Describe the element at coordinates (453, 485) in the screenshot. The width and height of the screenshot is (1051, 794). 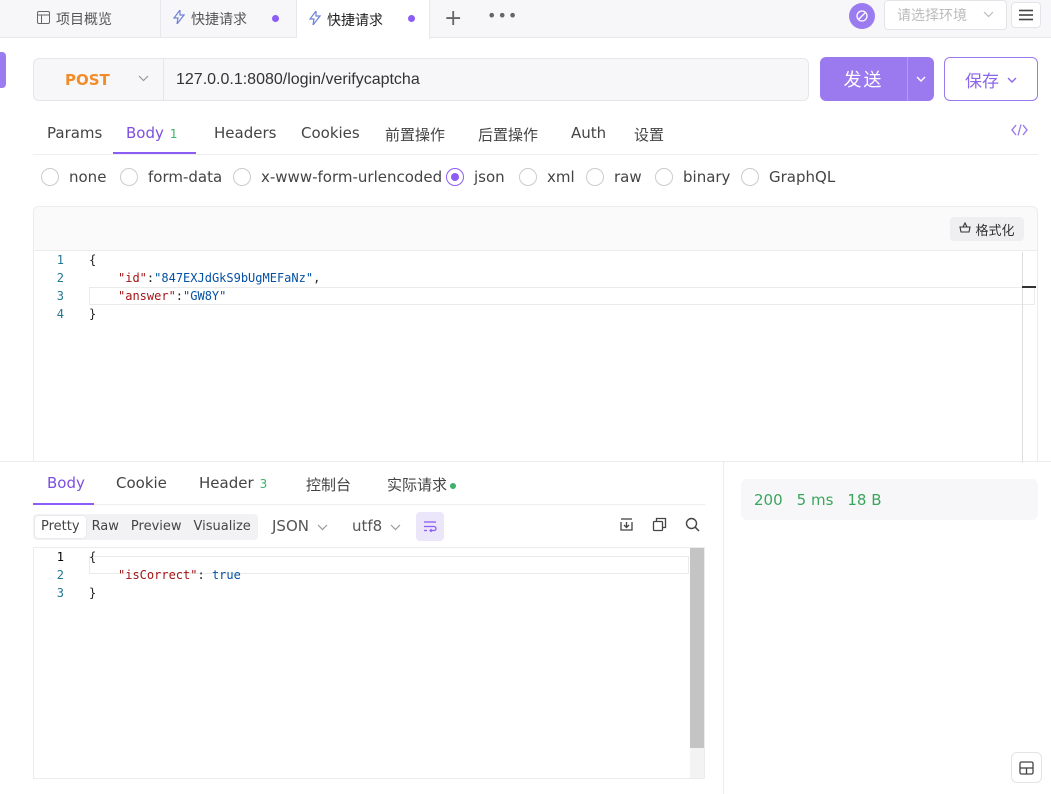
I see `status-dot` at that location.